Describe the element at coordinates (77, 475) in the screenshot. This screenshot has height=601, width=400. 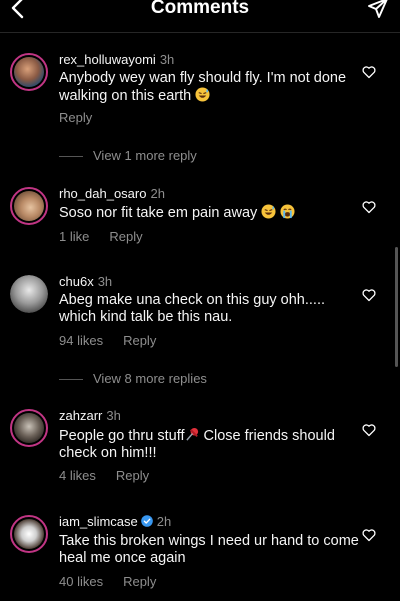
I see `likes-count: 4 likes` at that location.